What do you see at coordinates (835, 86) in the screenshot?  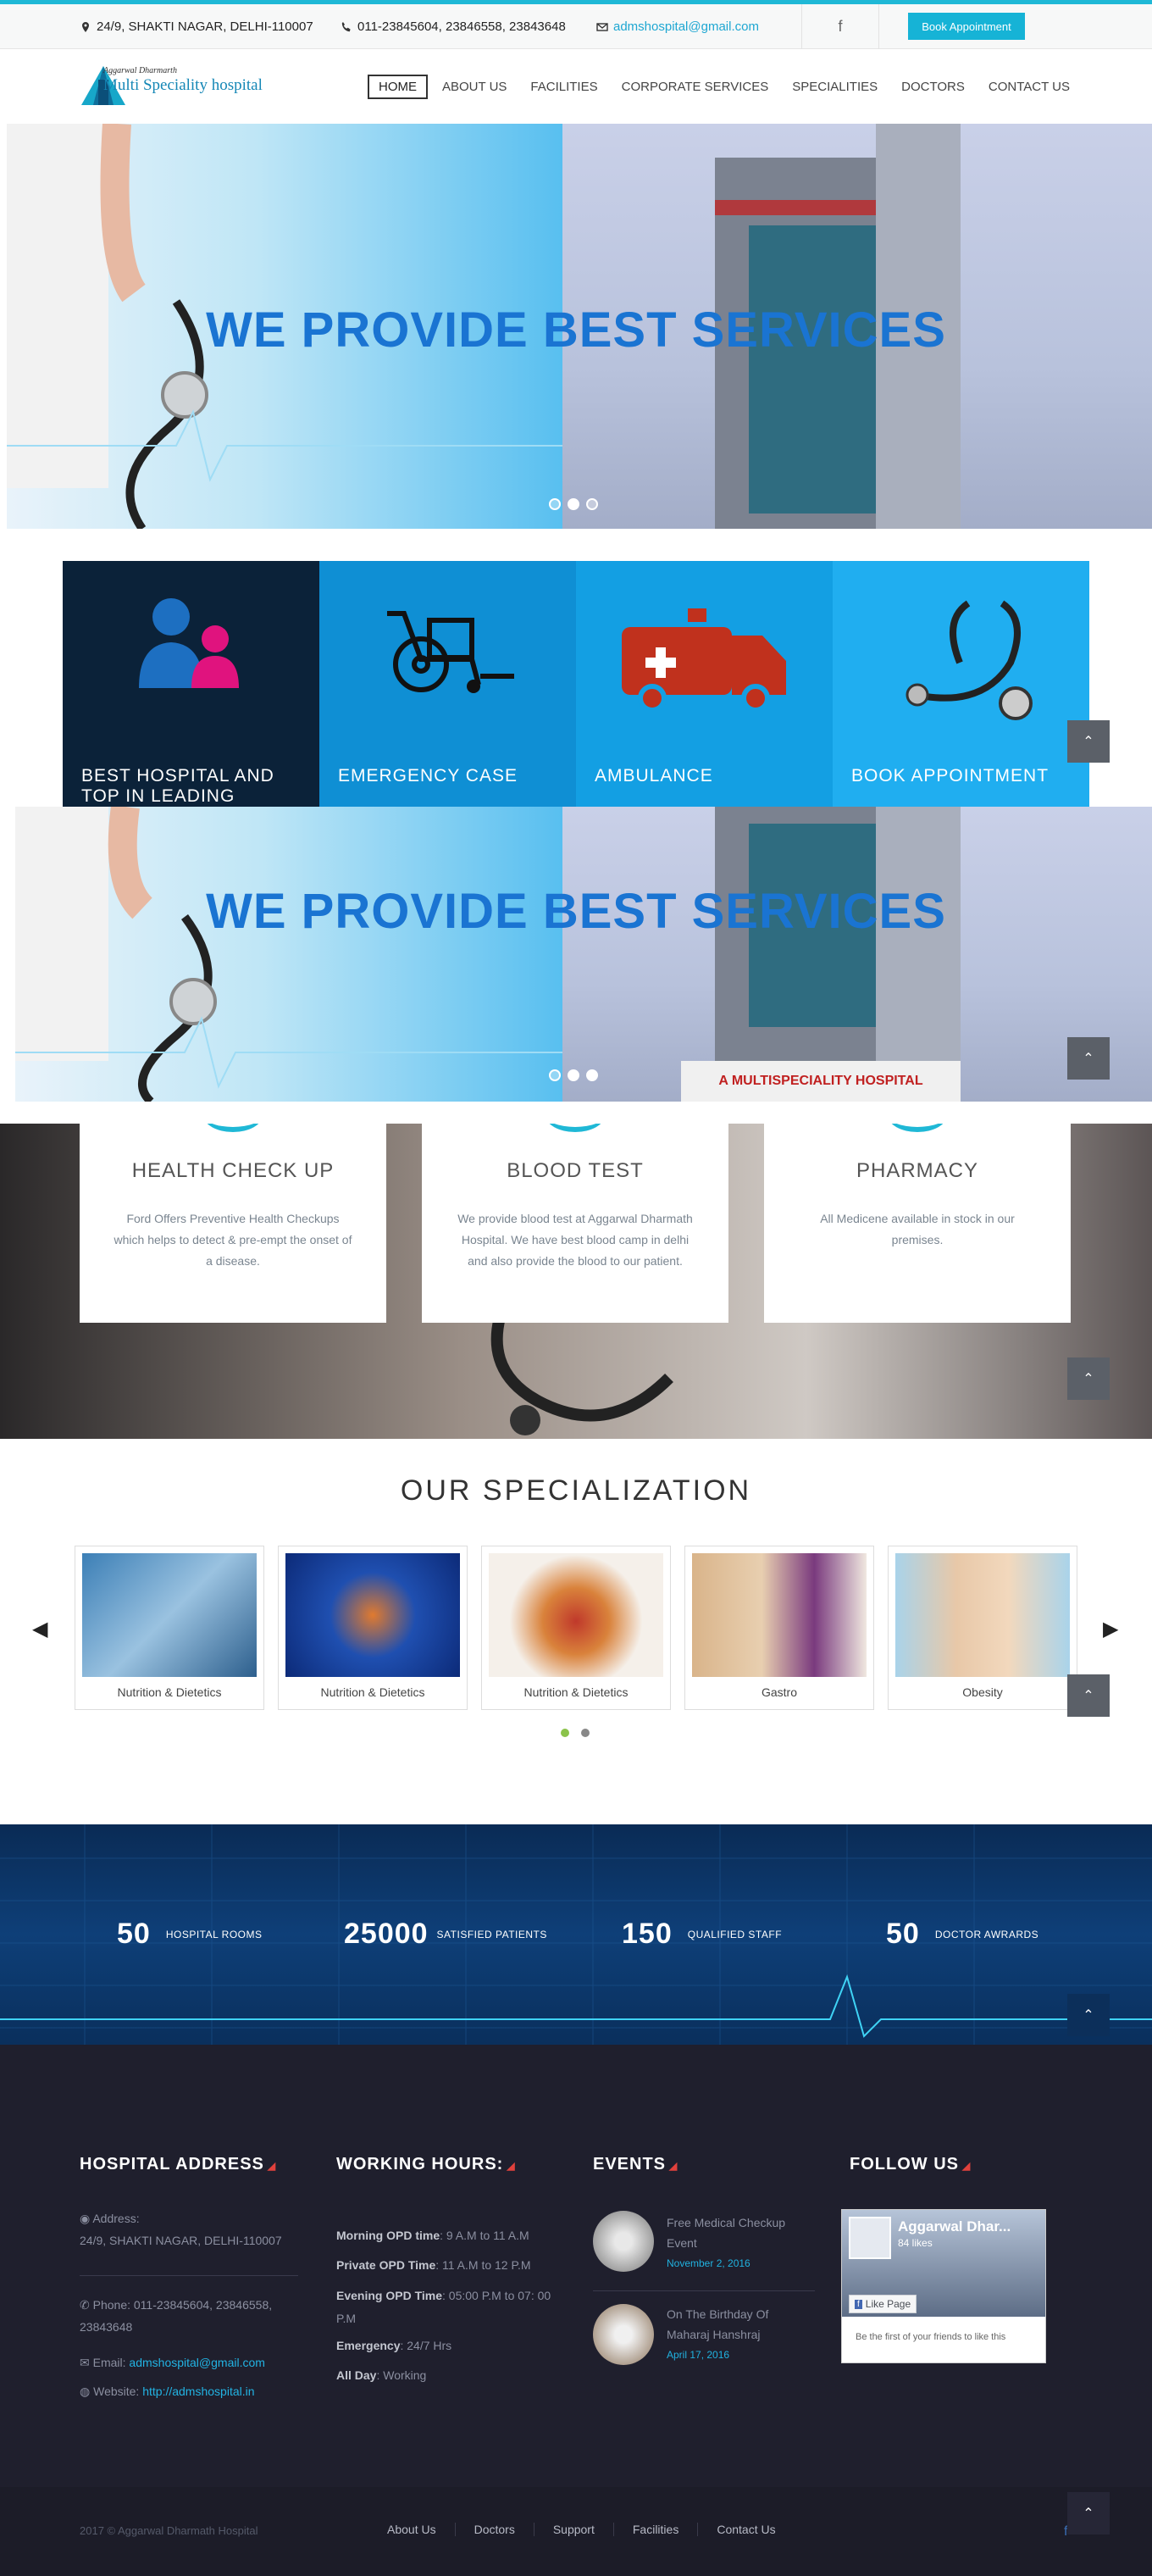 I see `nav-specialities: SPECIALITIES` at bounding box center [835, 86].